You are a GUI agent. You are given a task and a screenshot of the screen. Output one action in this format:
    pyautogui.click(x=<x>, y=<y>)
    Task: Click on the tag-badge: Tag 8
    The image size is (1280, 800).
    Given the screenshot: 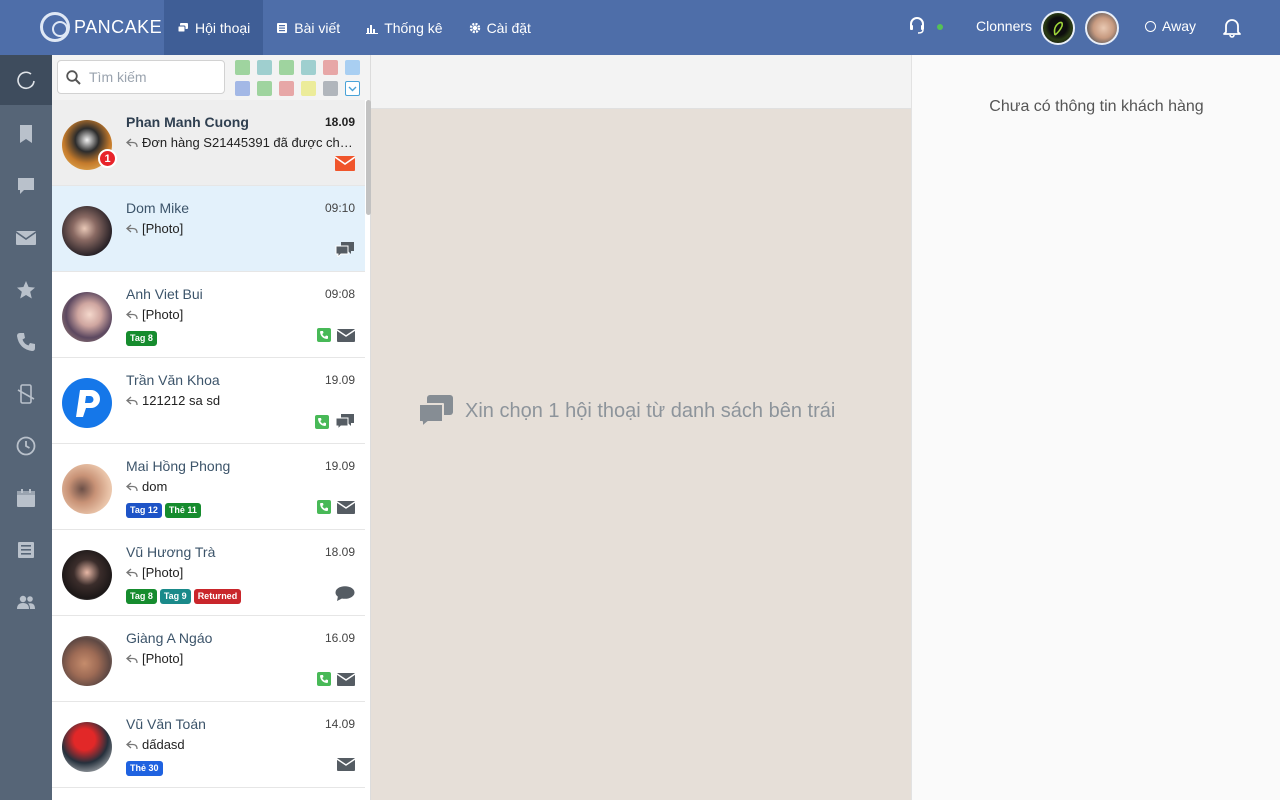 What is the action you would take?
    pyautogui.click(x=141, y=338)
    